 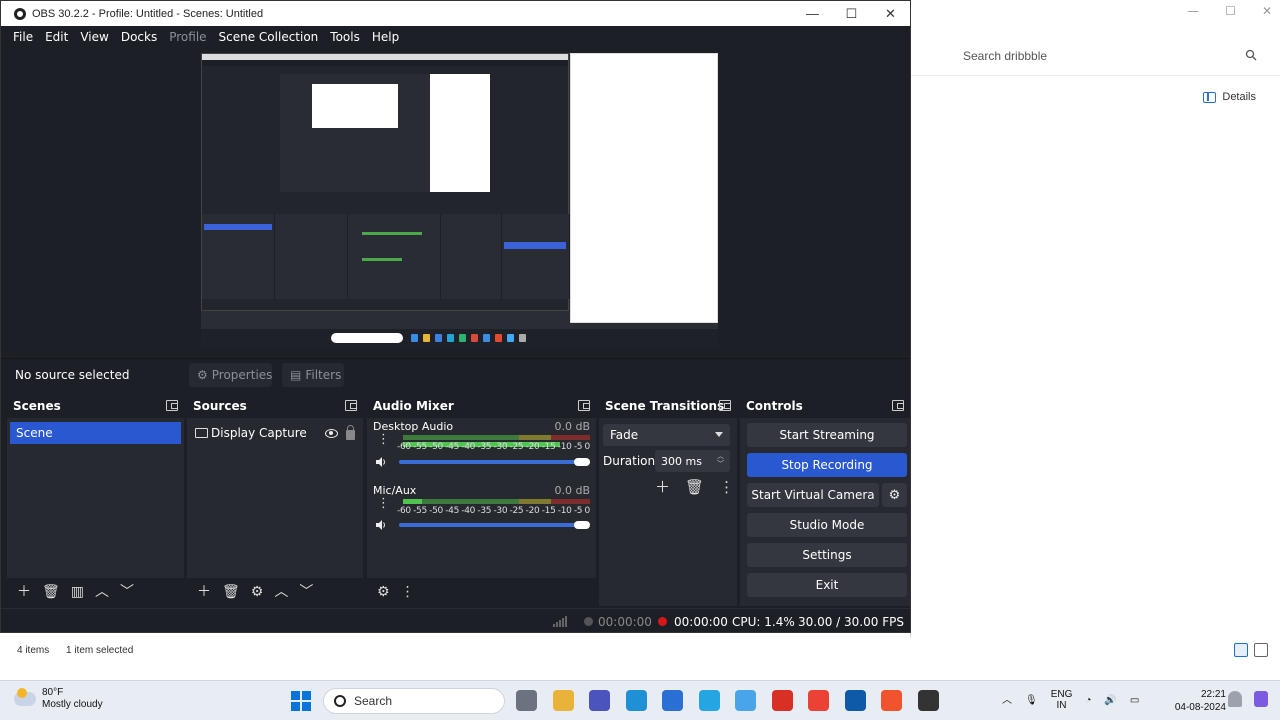 What do you see at coordinates (709, 700) in the screenshot?
I see `app-icon` at bounding box center [709, 700].